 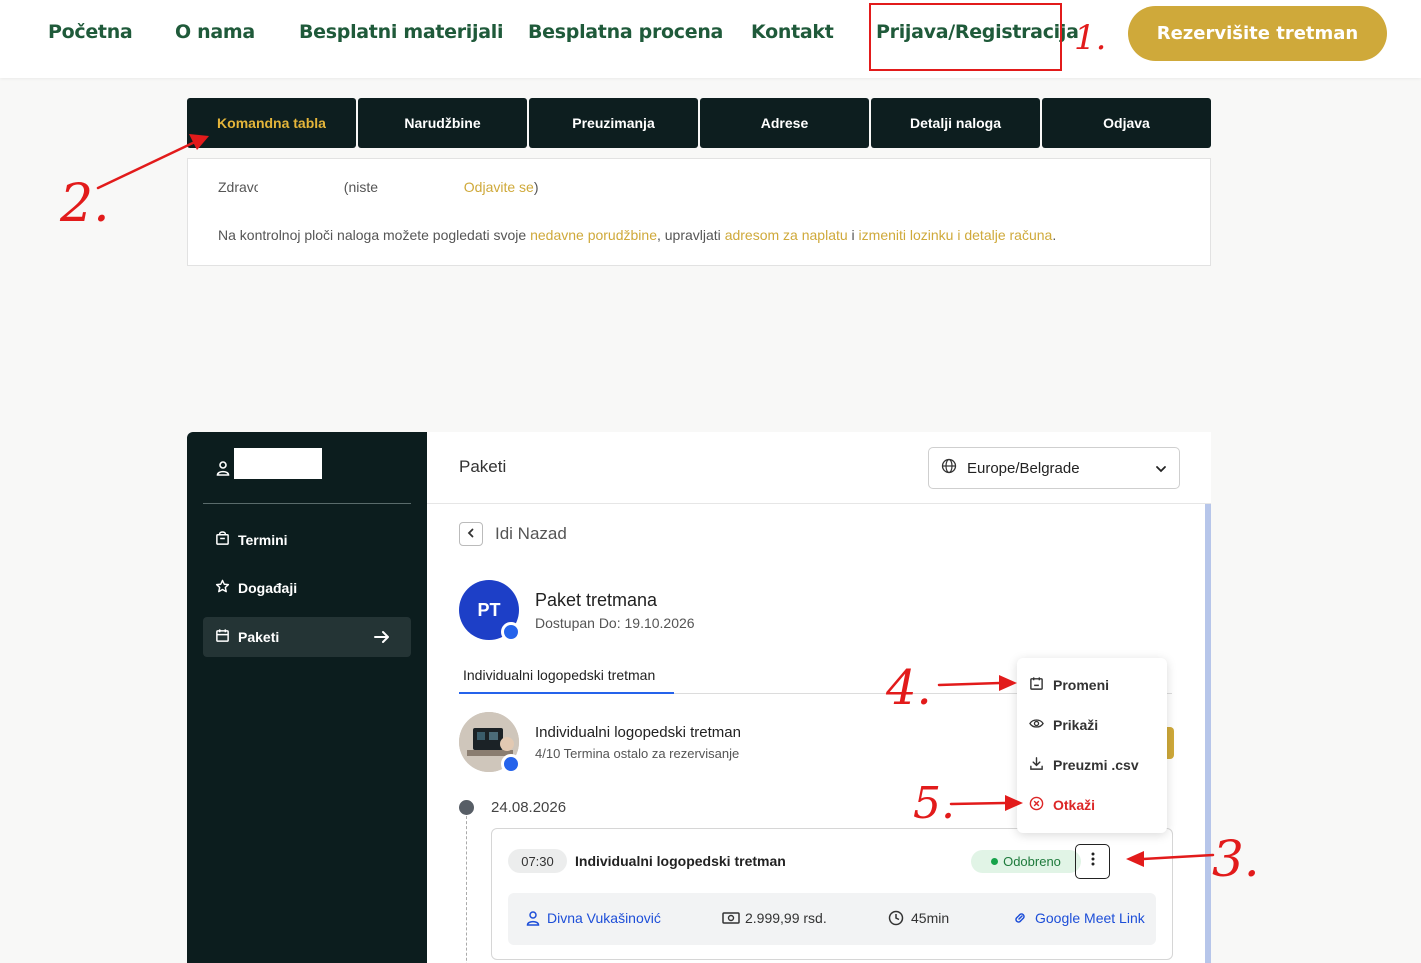 What do you see at coordinates (307, 637) in the screenshot?
I see `sidebar-item-paketi: Paketi` at bounding box center [307, 637].